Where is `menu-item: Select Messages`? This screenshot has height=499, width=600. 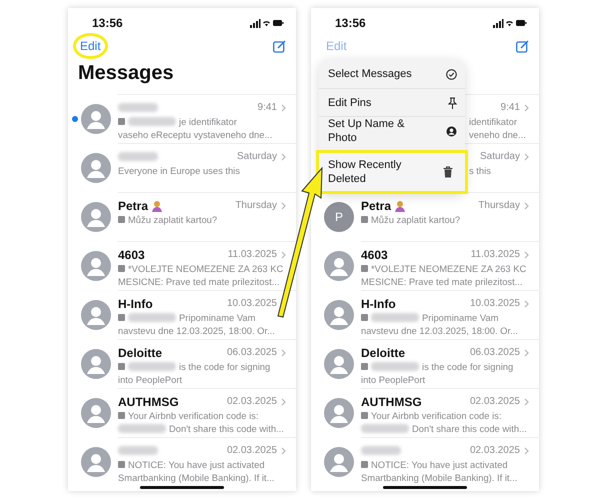
menu-item: Select Messages is located at coordinates (392, 74).